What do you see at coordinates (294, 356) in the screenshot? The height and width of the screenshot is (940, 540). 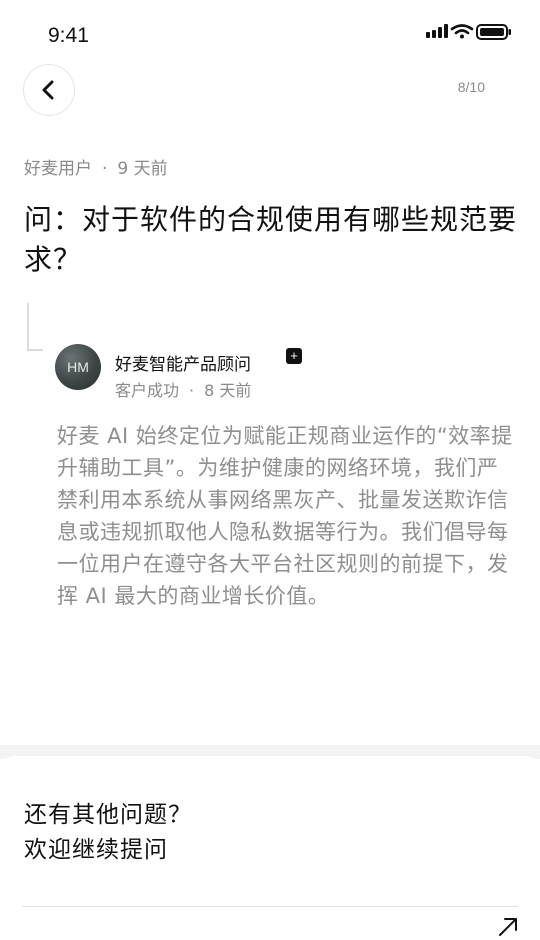 I see `plus-badge: +` at bounding box center [294, 356].